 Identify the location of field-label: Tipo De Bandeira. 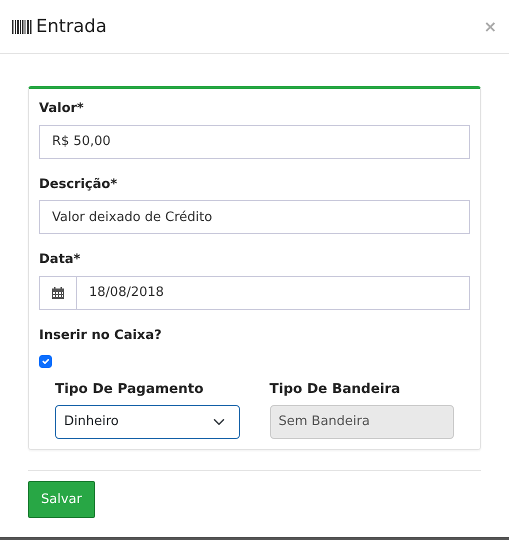
(335, 389).